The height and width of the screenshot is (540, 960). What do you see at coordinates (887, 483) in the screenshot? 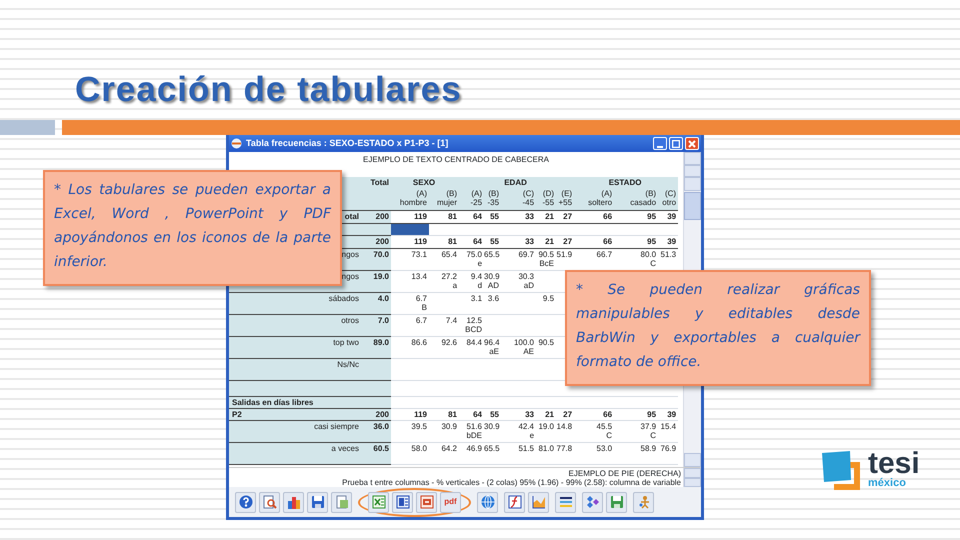
I see `logo-subtitle: méxico` at bounding box center [887, 483].